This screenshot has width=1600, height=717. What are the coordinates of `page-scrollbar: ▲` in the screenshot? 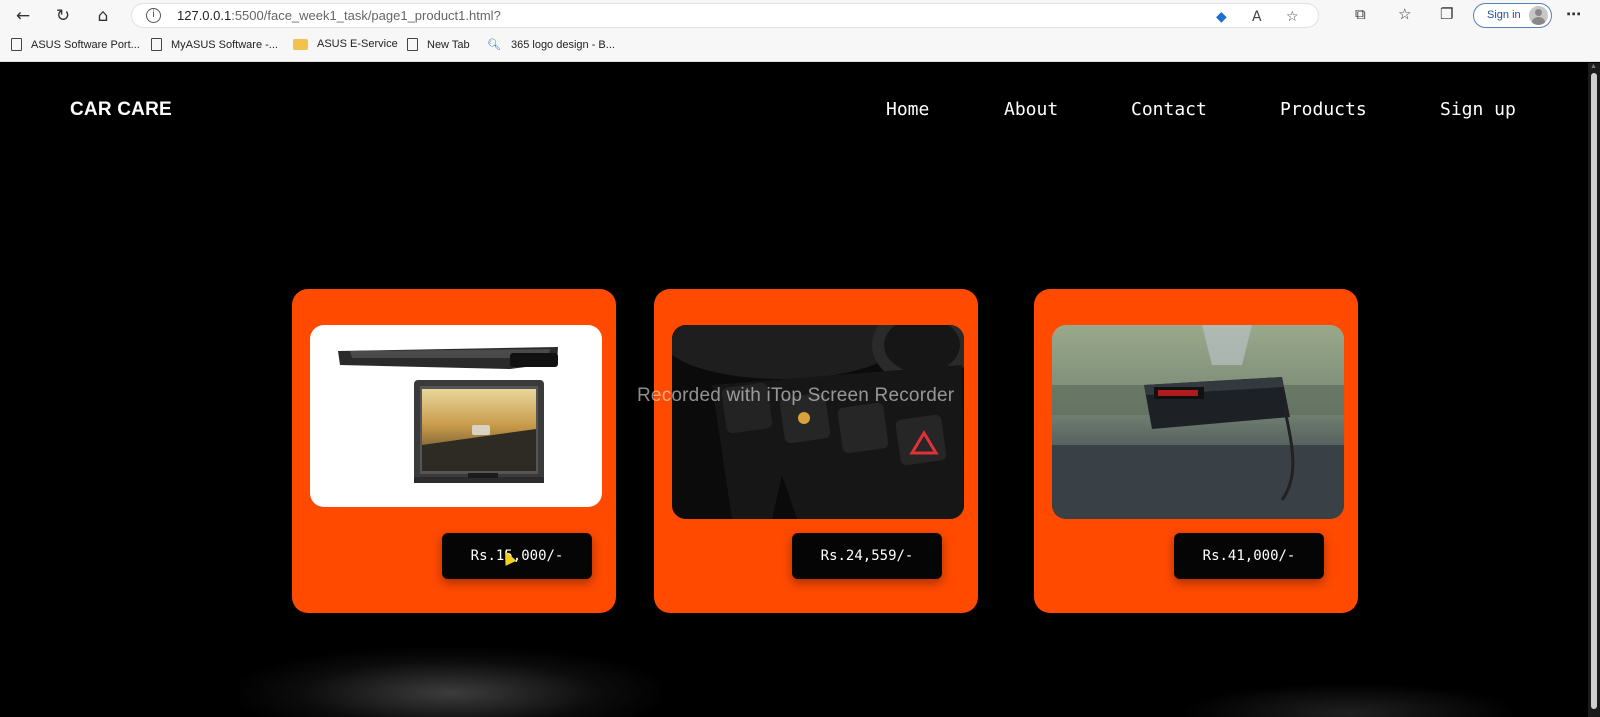 It's located at (1594, 390).